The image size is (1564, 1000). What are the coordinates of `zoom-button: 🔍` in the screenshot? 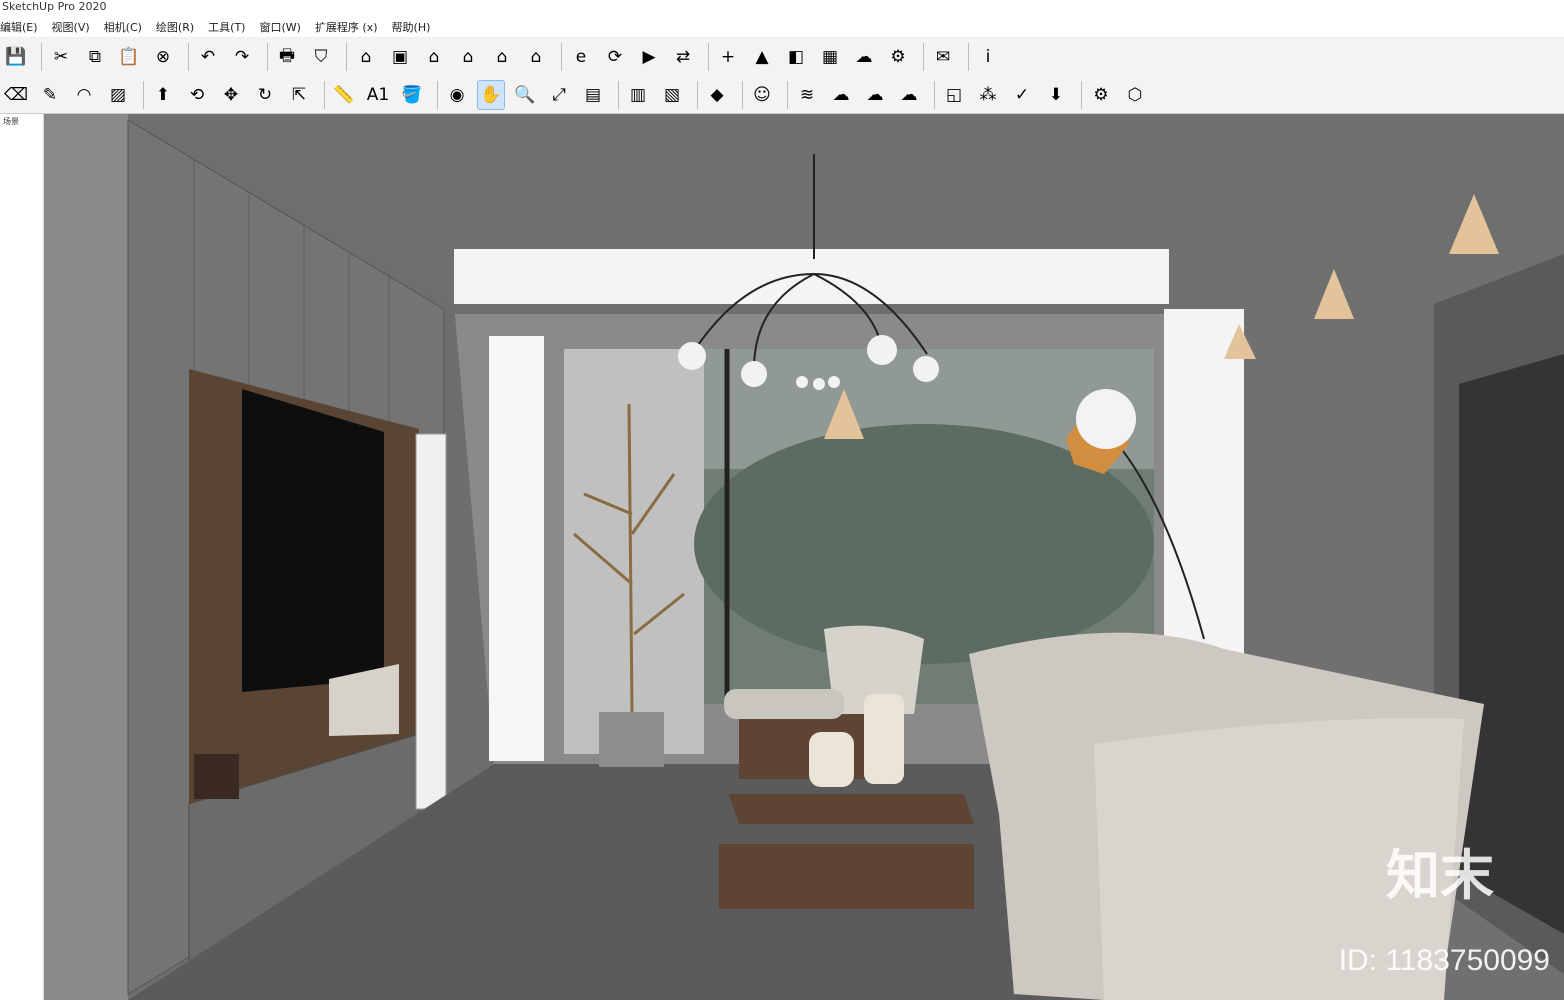 It's located at (525, 95).